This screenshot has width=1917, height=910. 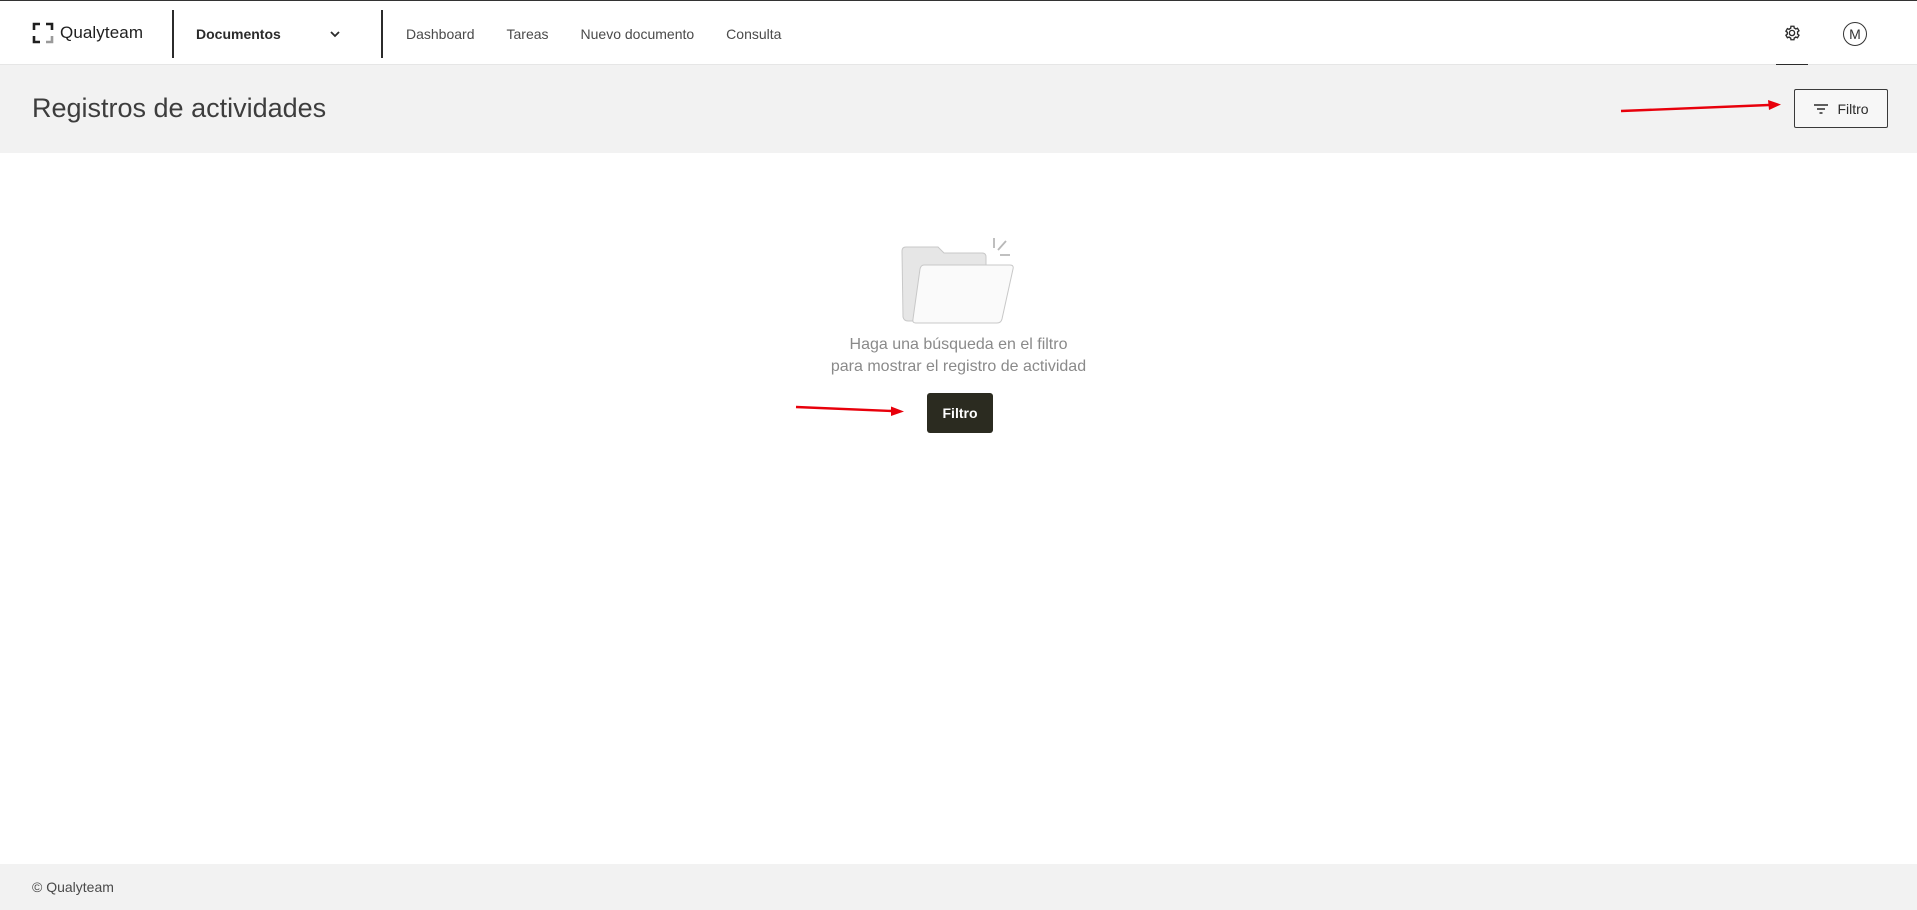 I want to click on footer-copyright: © Qualyteam, so click(x=73, y=887).